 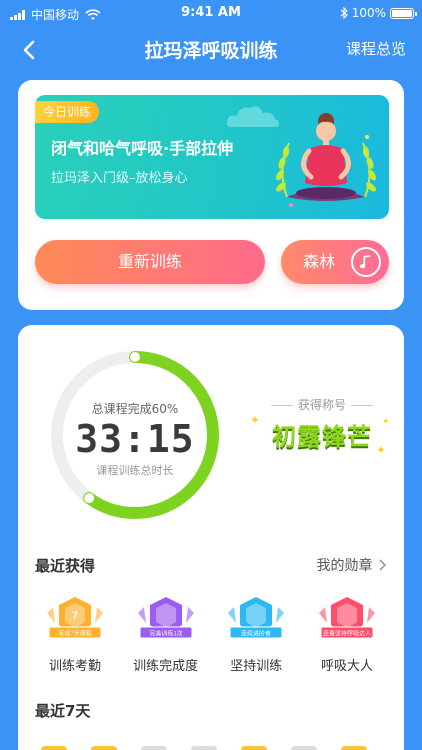 I want to click on course-overview-link: 课程总览, so click(x=376, y=48).